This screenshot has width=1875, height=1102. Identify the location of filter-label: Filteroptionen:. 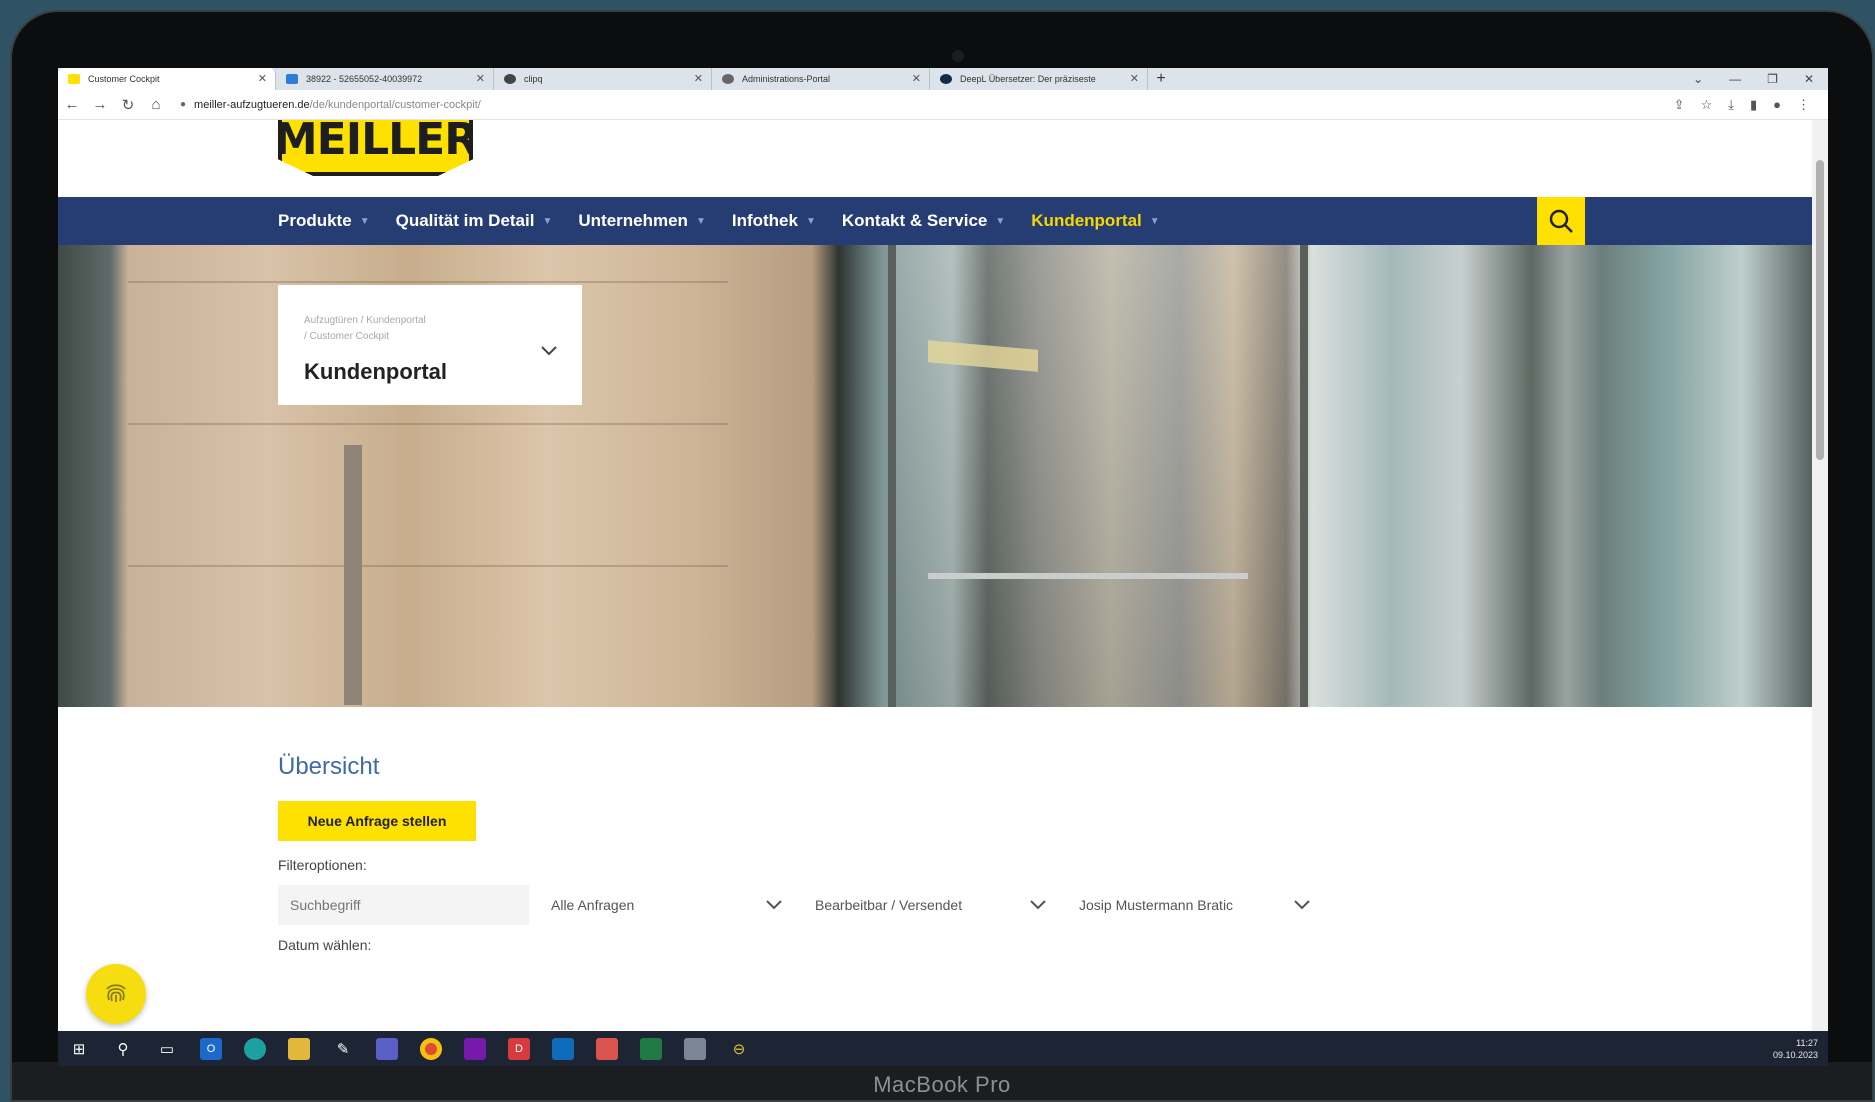
(322, 865).